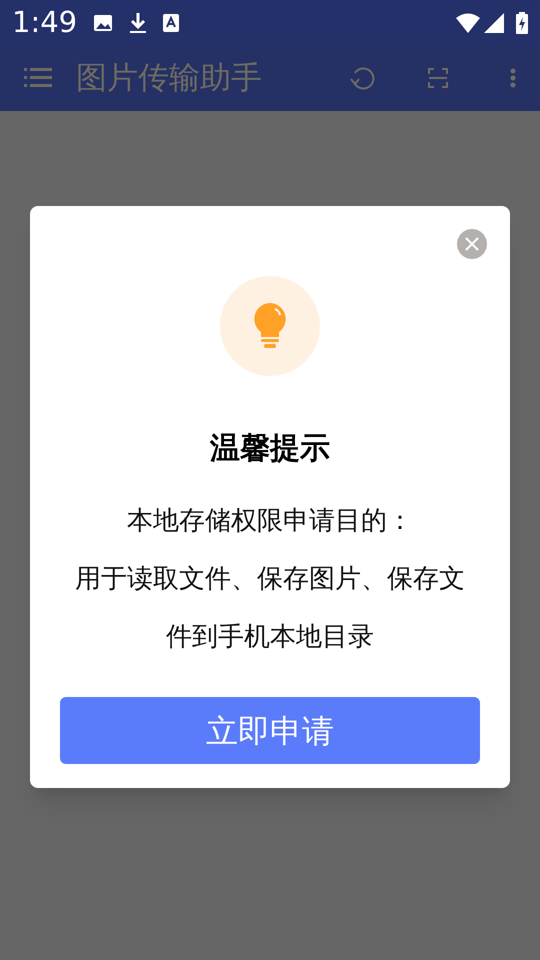  Describe the element at coordinates (270, 730) in the screenshot. I see `apply-button: 立即申请` at that location.